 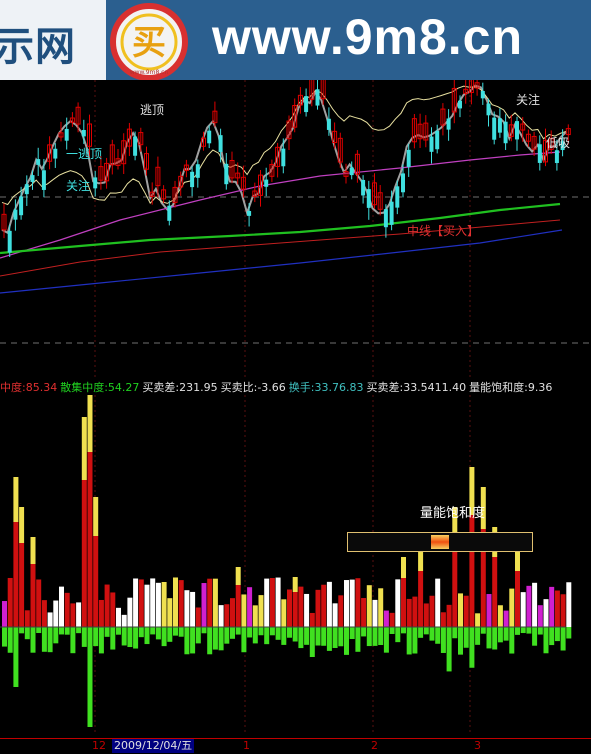 What do you see at coordinates (528, 99) in the screenshot?
I see `chart-annotation: 关注` at bounding box center [528, 99].